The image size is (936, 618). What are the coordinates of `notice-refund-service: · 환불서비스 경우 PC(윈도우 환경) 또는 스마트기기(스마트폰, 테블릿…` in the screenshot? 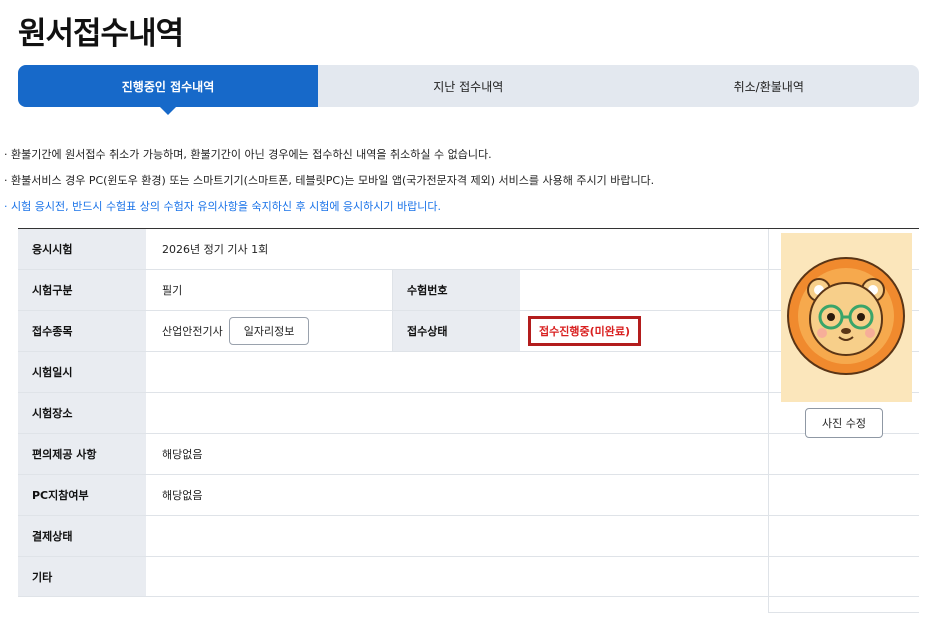 It's located at (329, 180).